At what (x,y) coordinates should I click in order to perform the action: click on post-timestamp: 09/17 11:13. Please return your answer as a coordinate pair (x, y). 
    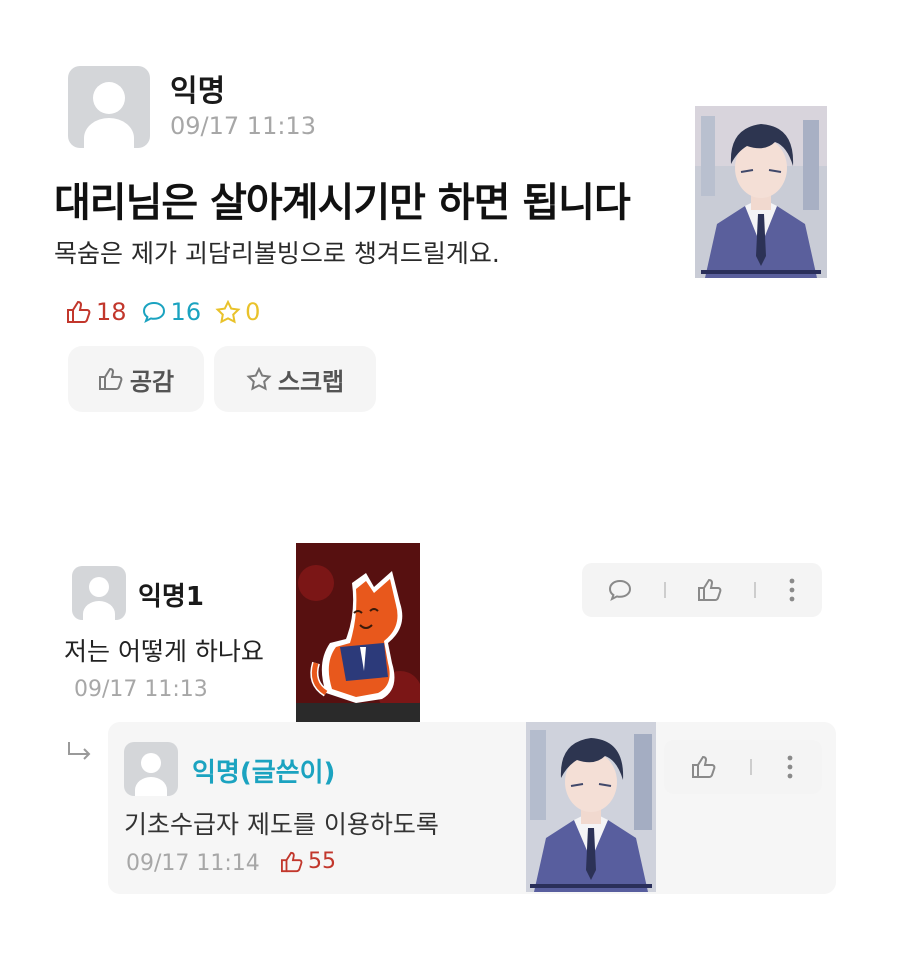
    Looking at the image, I should click on (243, 126).